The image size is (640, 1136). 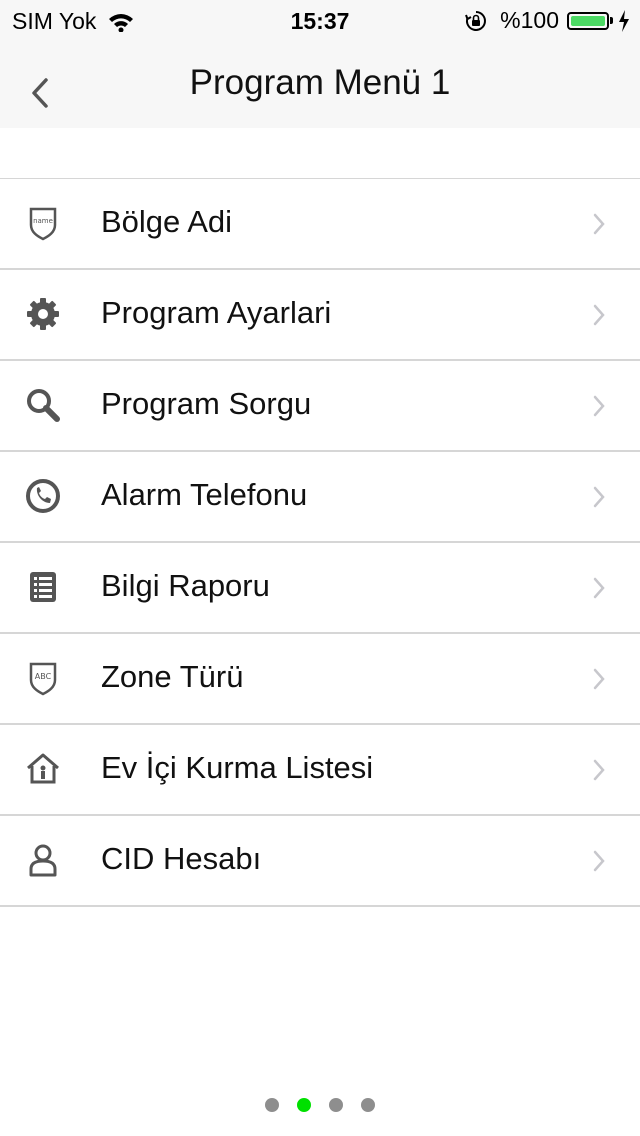 What do you see at coordinates (320, 224) in the screenshot?
I see `menu-item-bolge-adi: name Bölge Adi` at bounding box center [320, 224].